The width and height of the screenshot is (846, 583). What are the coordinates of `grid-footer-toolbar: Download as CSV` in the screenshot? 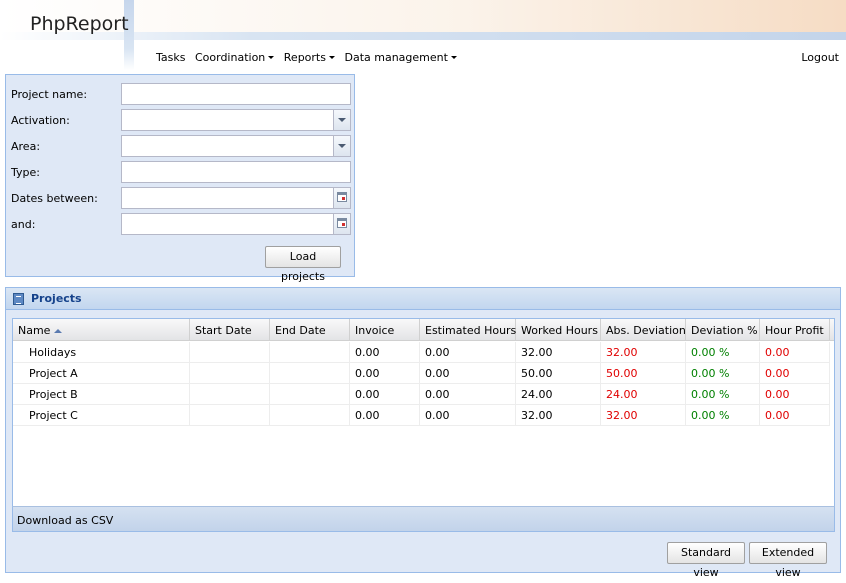 It's located at (423, 519).